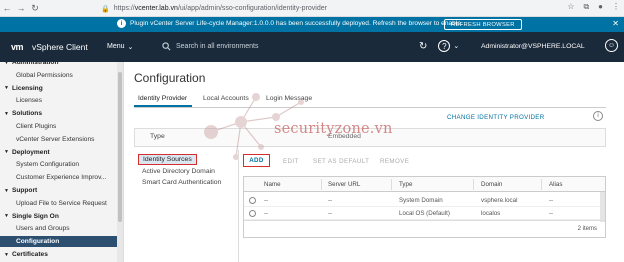 This screenshot has width=624, height=262. Describe the element at coordinates (570, 7) in the screenshot. I see `star-icon: ☆` at that location.